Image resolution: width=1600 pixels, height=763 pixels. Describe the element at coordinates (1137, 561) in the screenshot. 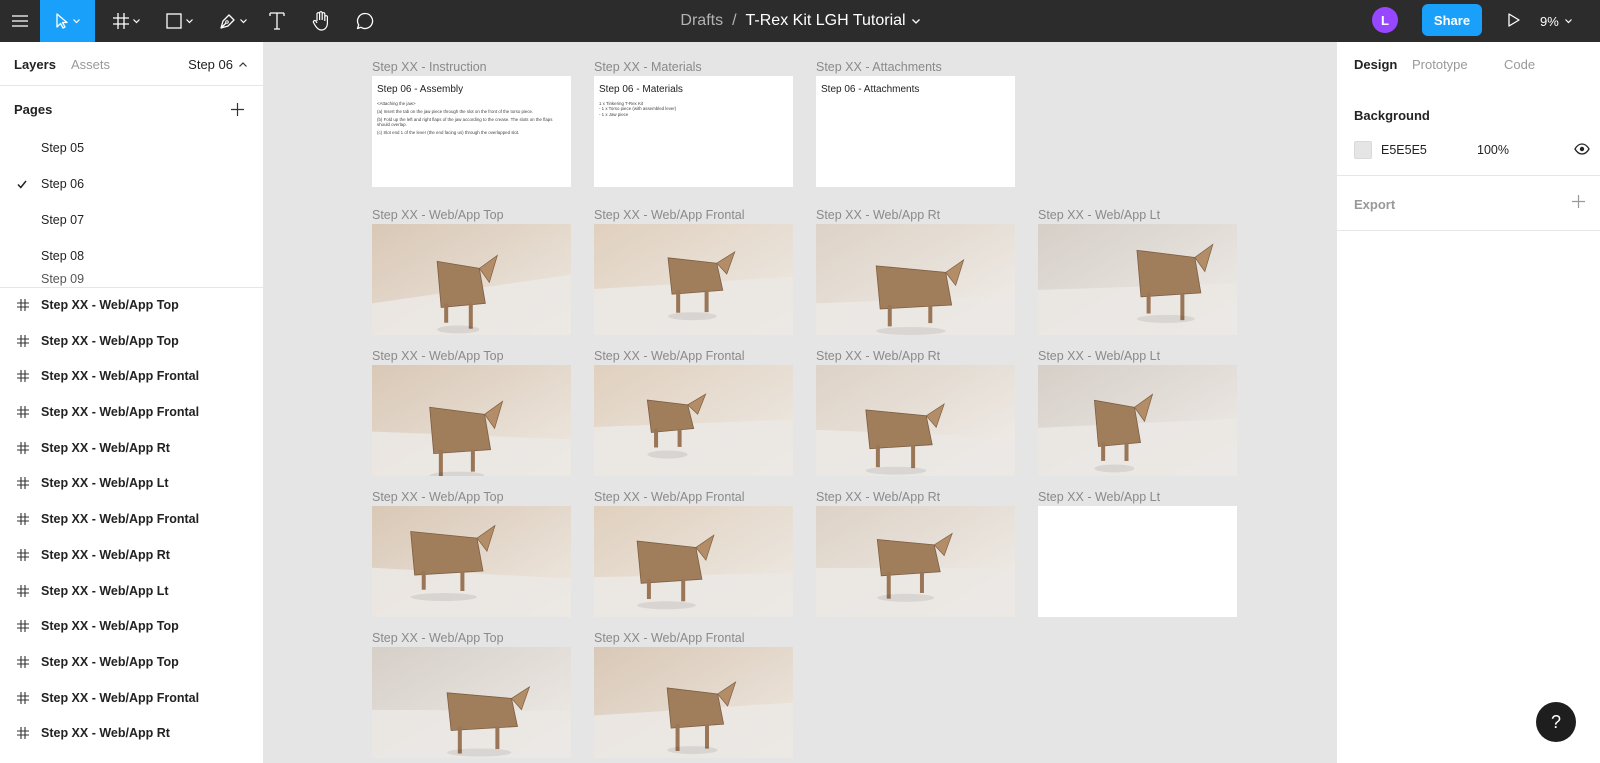

I see `empty-frame` at that location.